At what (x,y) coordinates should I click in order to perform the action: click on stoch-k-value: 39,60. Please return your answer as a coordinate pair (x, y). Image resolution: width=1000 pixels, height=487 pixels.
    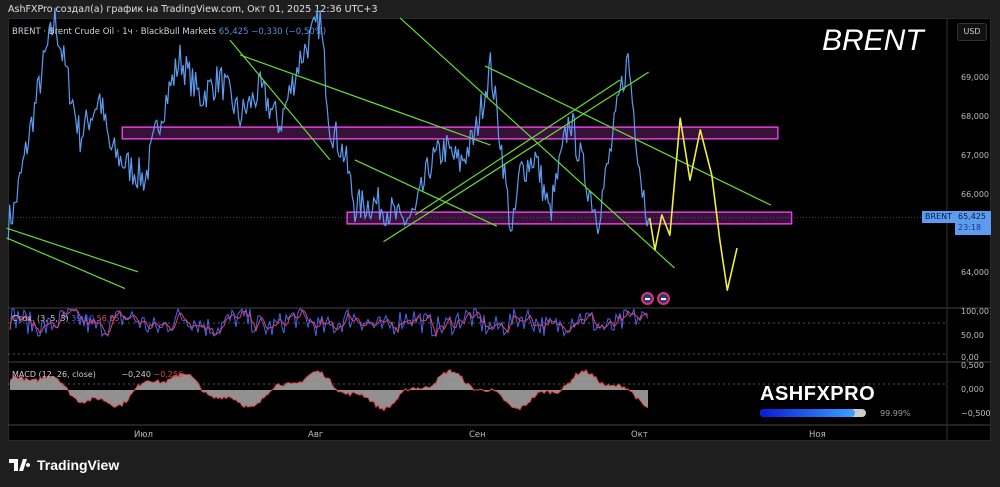
    Looking at the image, I should click on (83, 318).